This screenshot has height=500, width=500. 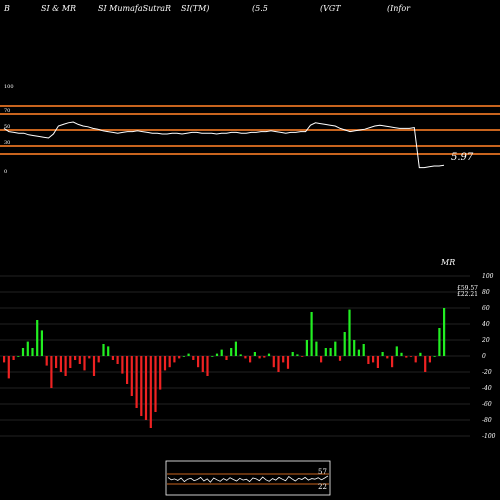 I want to click on mrsi-tick-label: -100, so click(x=489, y=436).